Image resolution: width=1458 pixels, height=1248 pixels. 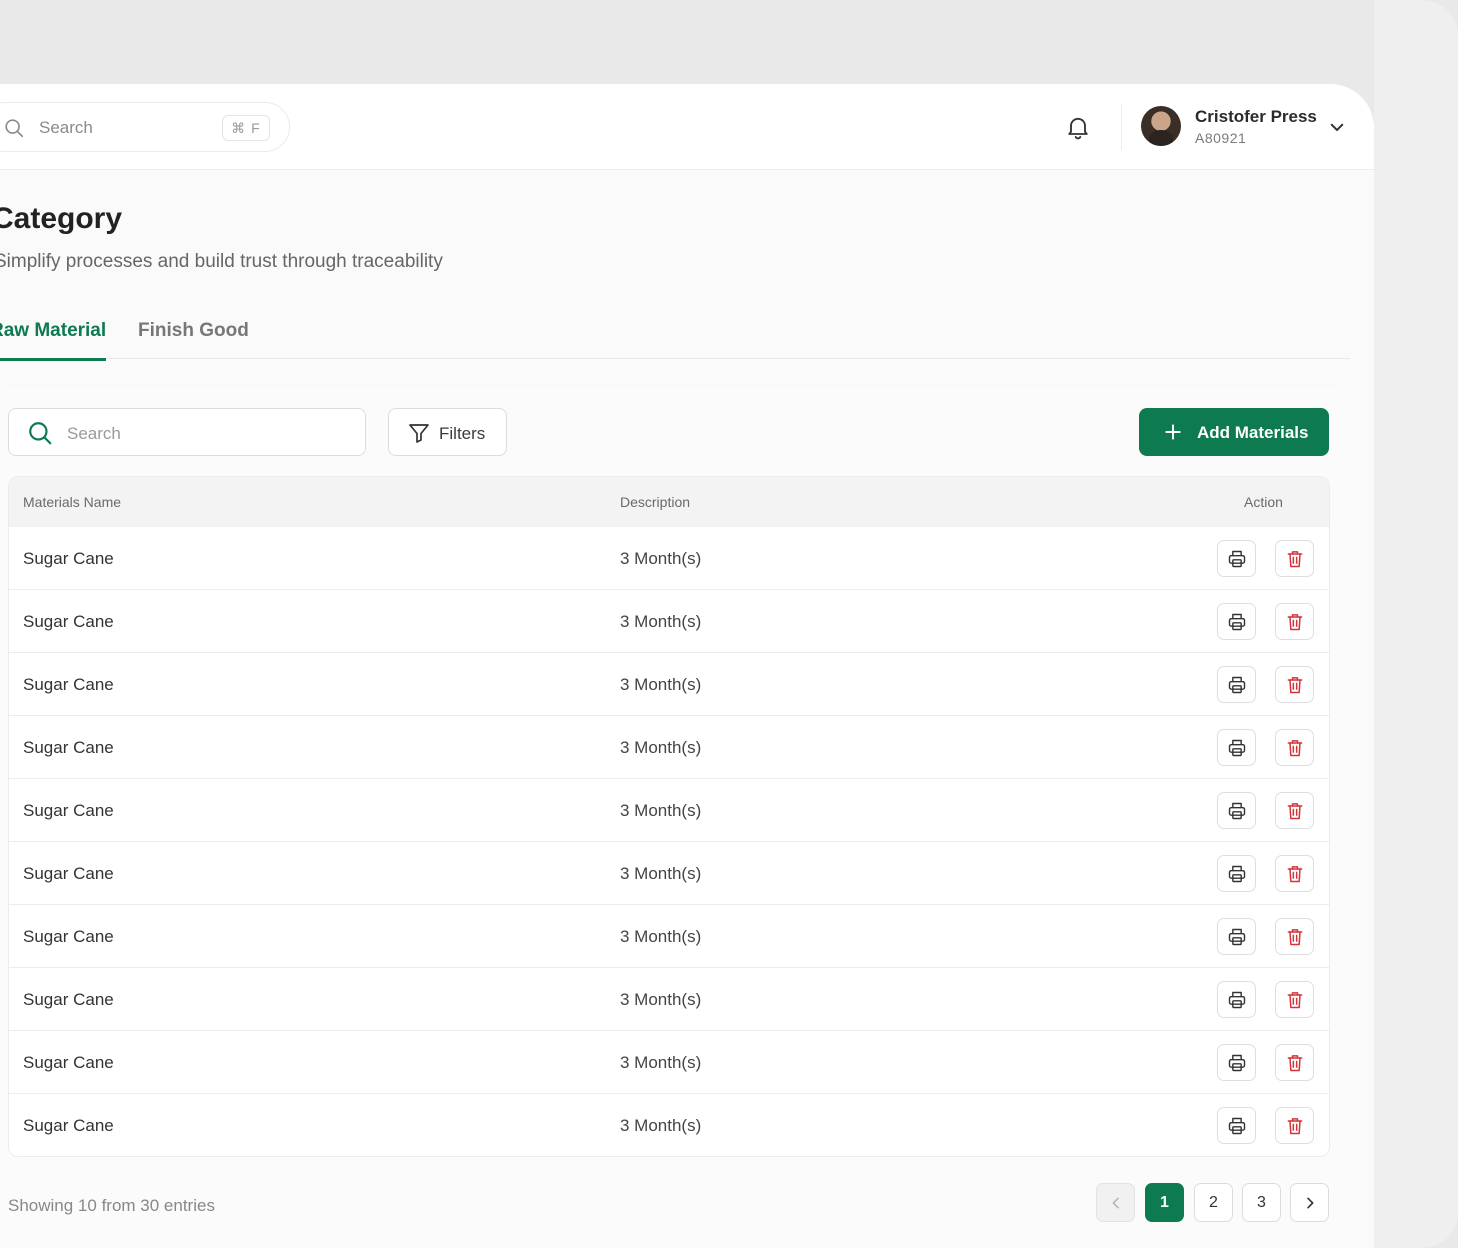 I want to click on topbar: Search ⌘ F Cristofer Press A80921, so click(x=687, y=127).